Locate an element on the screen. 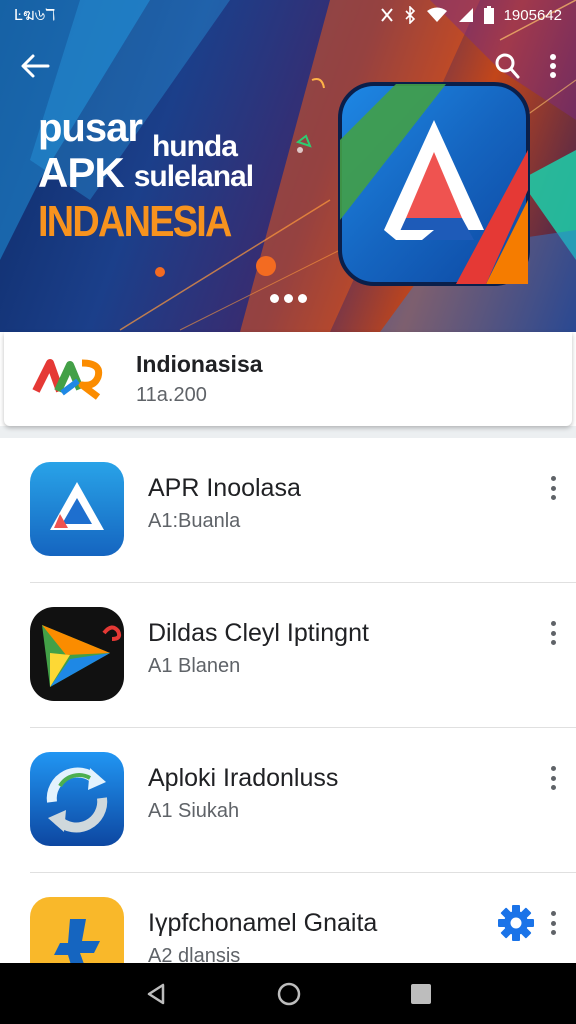 The height and width of the screenshot is (1024, 576). nav-back-icon is located at coordinates (156, 994).